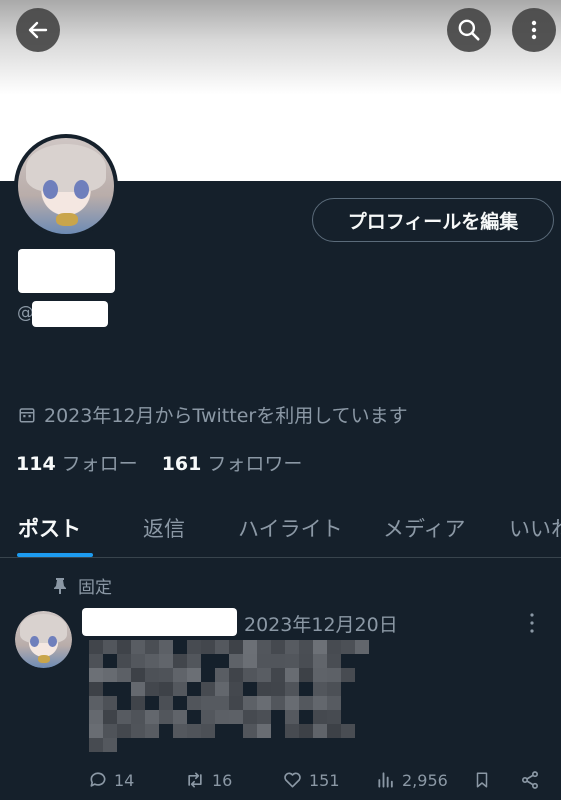 Image resolution: width=561 pixels, height=800 pixels. I want to click on reply-icon, so click(98, 779).